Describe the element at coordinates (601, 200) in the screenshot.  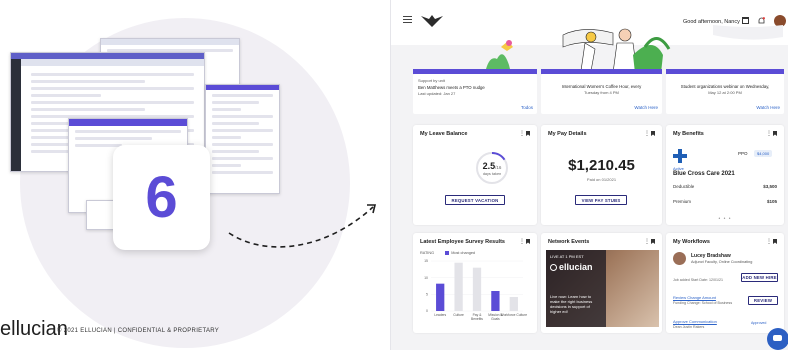
I see `view-pay-stubs-button: VIEW PAY STUBS` at that location.